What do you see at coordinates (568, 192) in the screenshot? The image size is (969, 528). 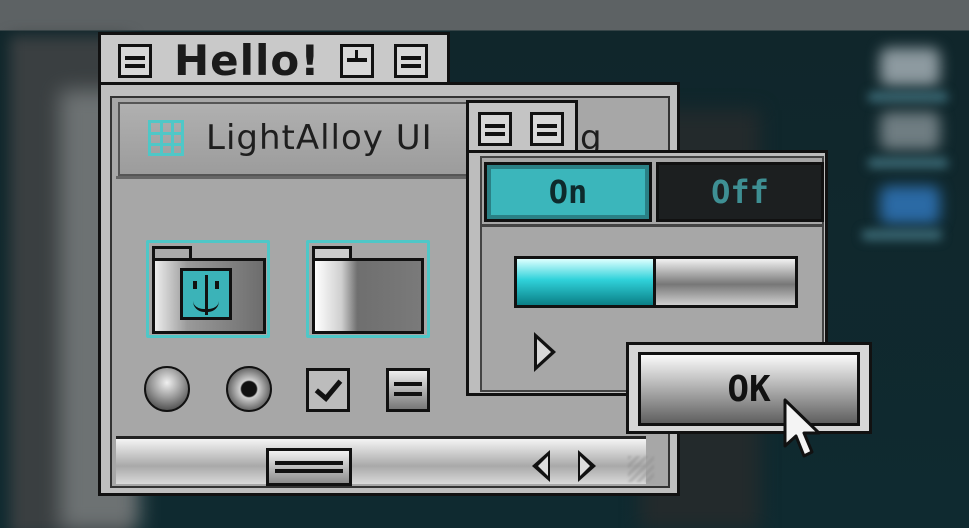 I see `toggle-on-button: On` at bounding box center [568, 192].